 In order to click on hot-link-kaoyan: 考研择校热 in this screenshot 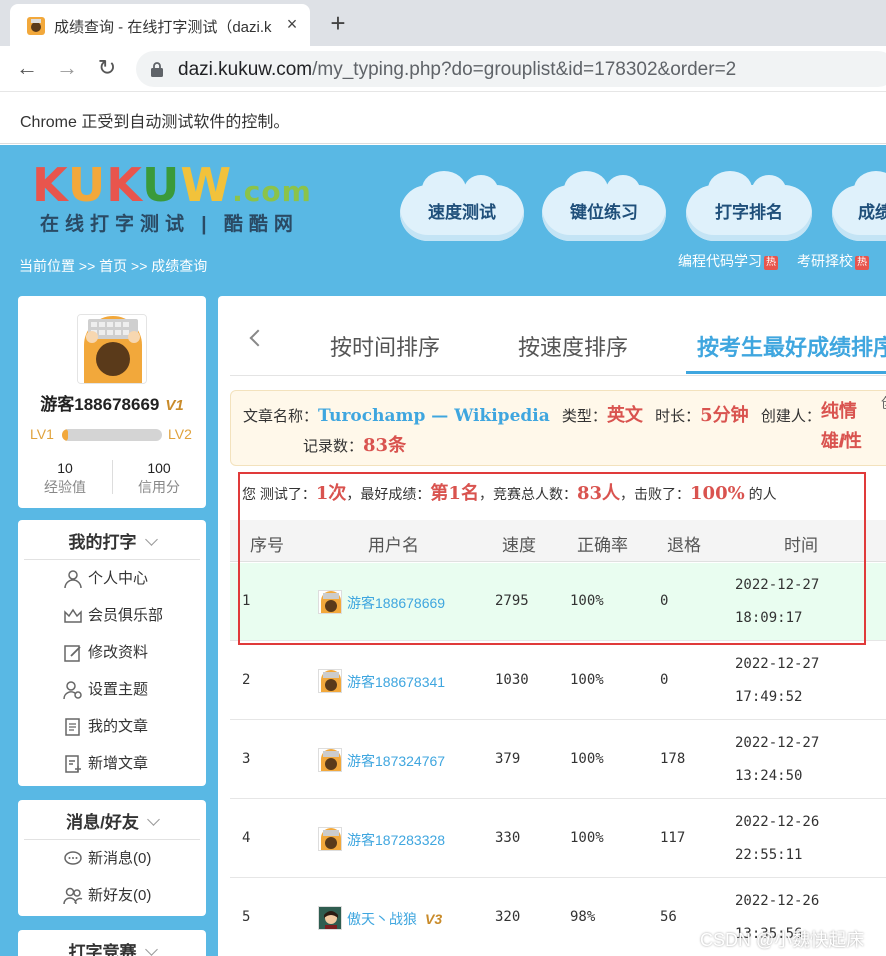, I will do `click(833, 261)`.